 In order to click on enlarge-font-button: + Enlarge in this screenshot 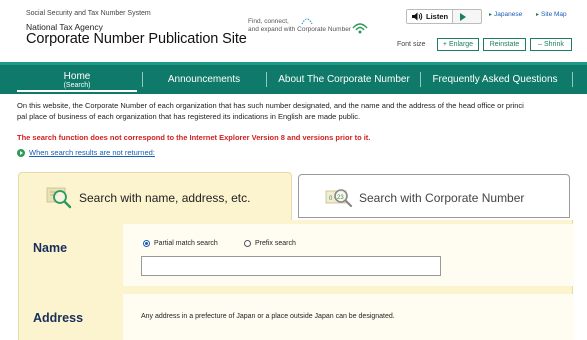, I will do `click(458, 44)`.